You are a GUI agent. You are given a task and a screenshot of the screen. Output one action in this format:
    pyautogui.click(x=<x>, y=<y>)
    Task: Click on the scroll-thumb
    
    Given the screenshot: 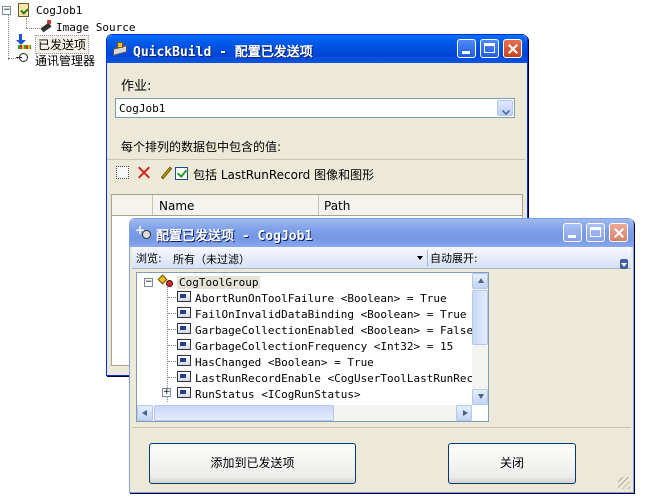 What is the action you would take?
    pyautogui.click(x=480, y=317)
    